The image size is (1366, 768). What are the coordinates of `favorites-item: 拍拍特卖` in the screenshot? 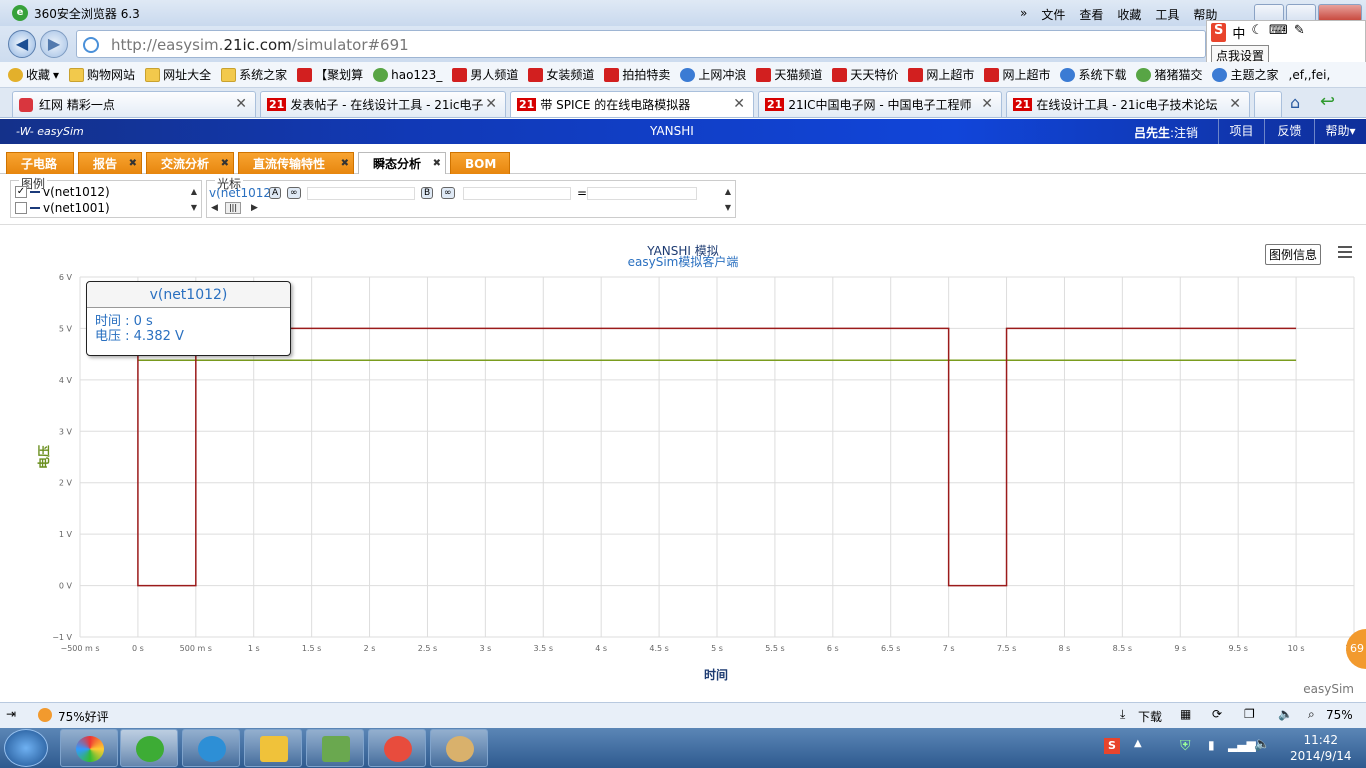 It's located at (637, 74).